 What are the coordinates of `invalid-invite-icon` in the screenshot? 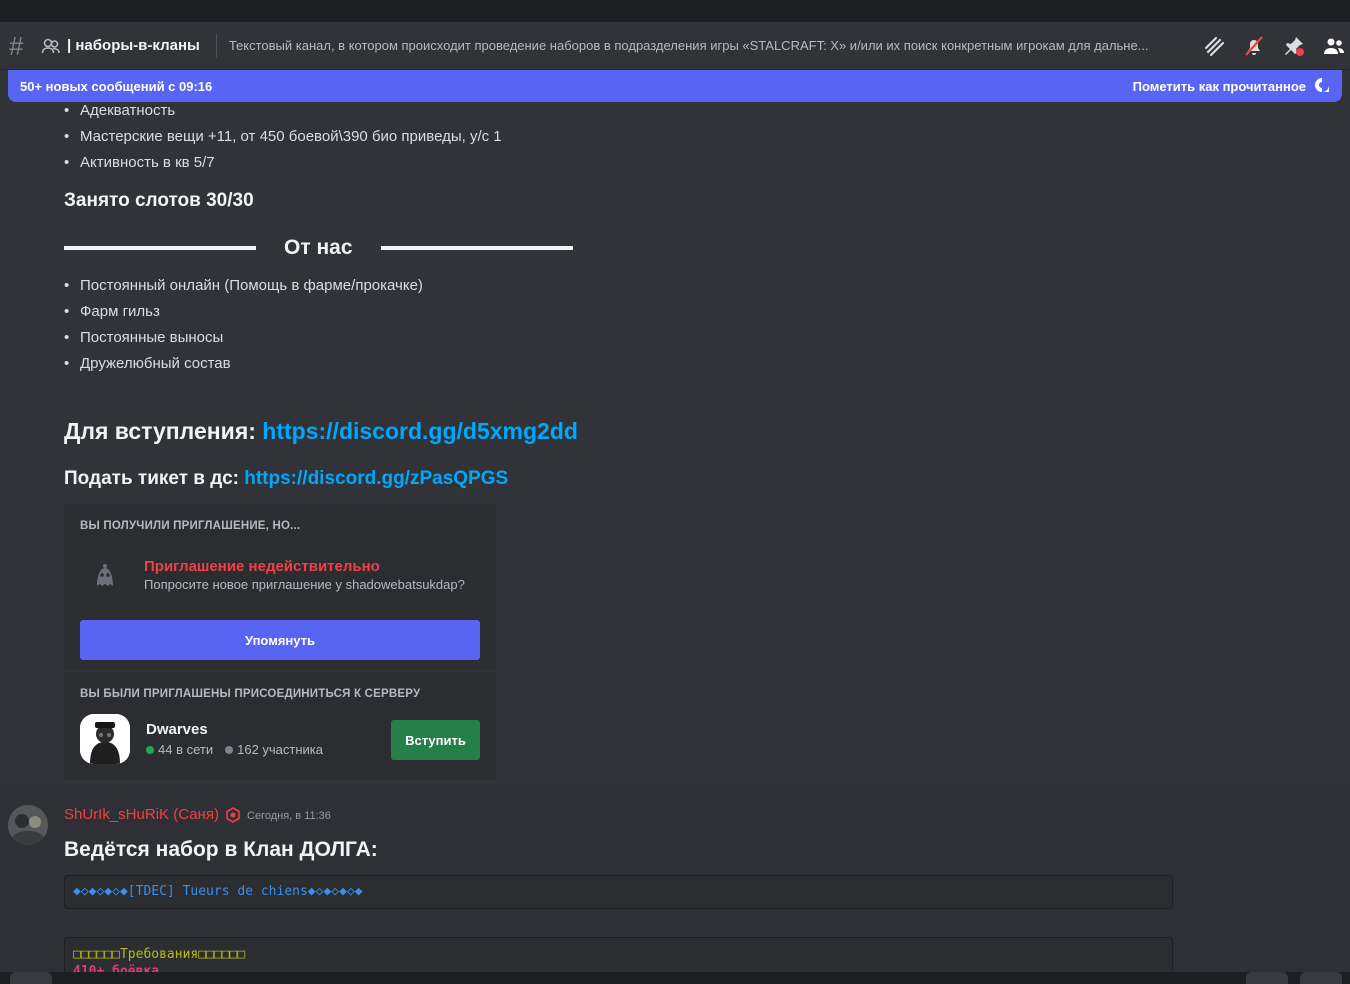 It's located at (105, 575).